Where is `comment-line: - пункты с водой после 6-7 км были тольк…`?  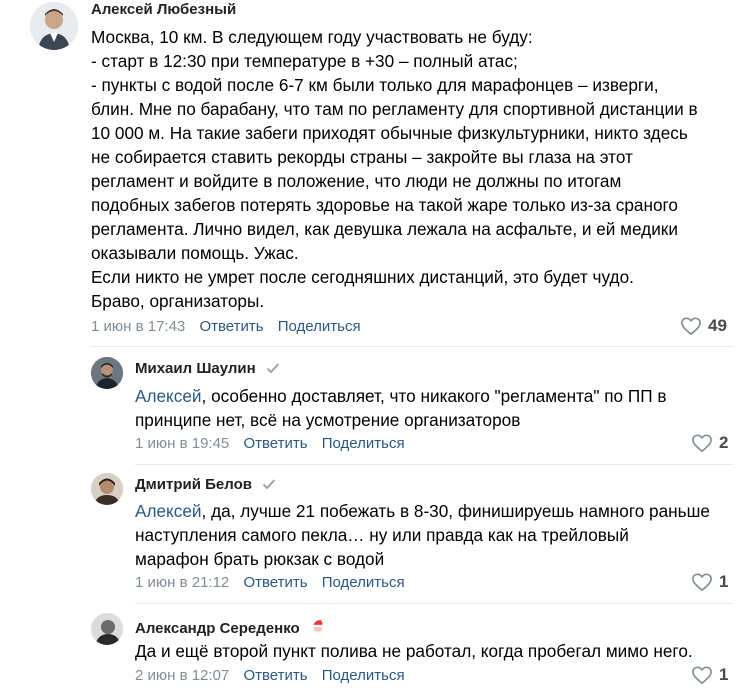 comment-line: - пункты с водой после 6-7 км были тольк… is located at coordinates (375, 85).